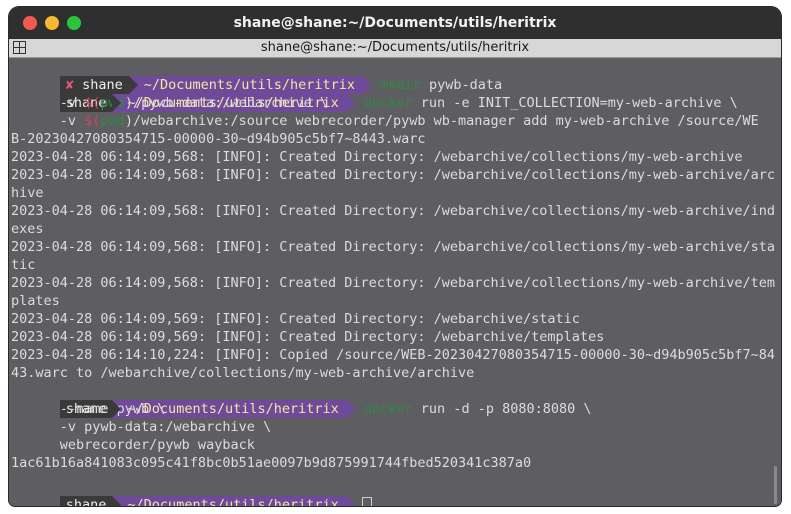  What do you see at coordinates (502, 409) in the screenshot?
I see `command-args: run -d -p 8080:8080 \` at bounding box center [502, 409].